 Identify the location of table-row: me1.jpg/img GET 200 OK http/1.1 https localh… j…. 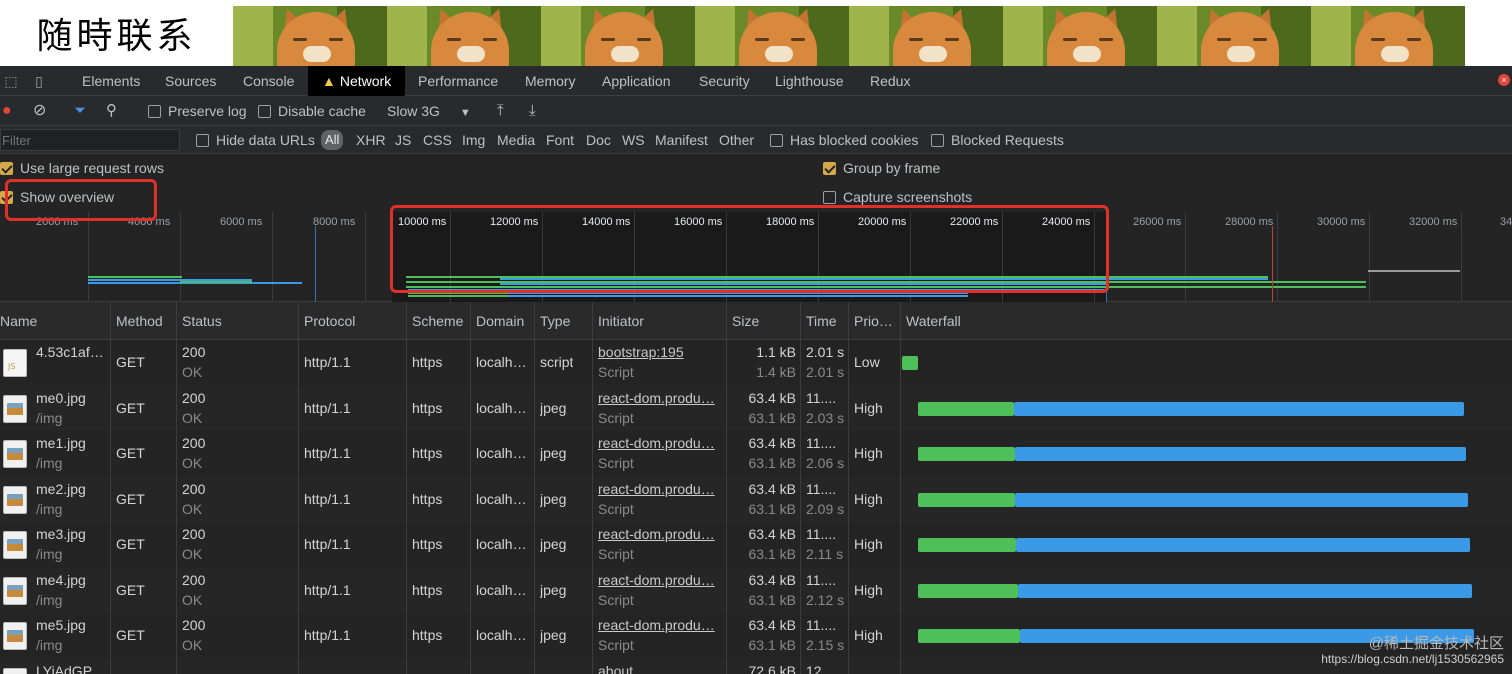
(756, 454).